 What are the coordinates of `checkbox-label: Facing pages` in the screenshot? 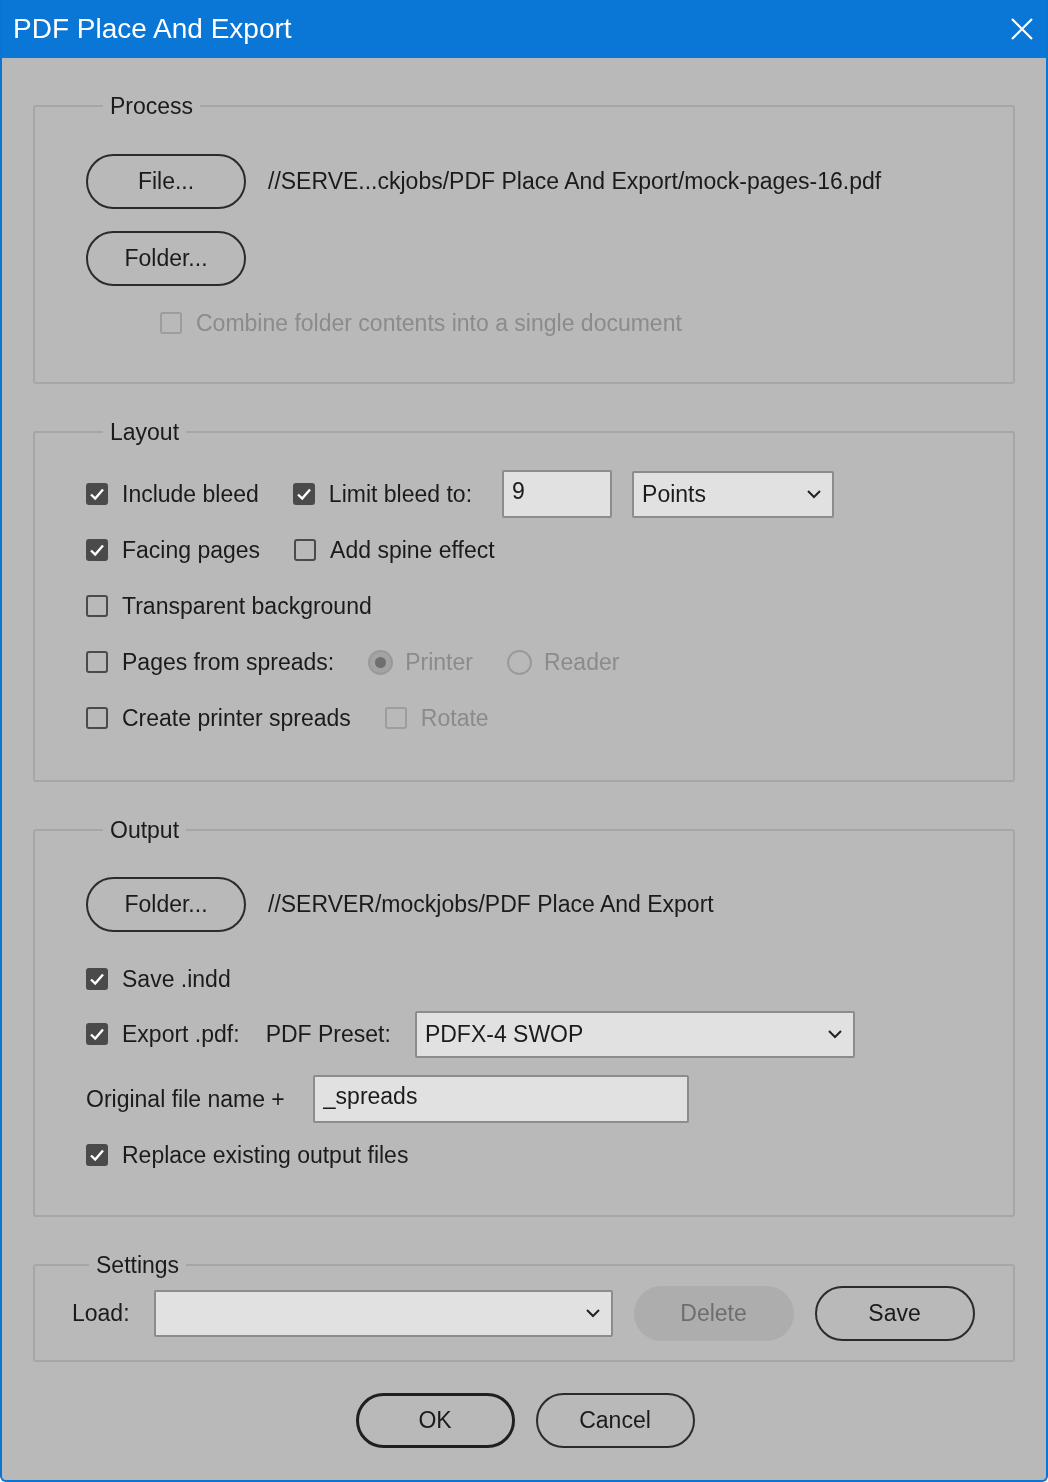 It's located at (191, 550).